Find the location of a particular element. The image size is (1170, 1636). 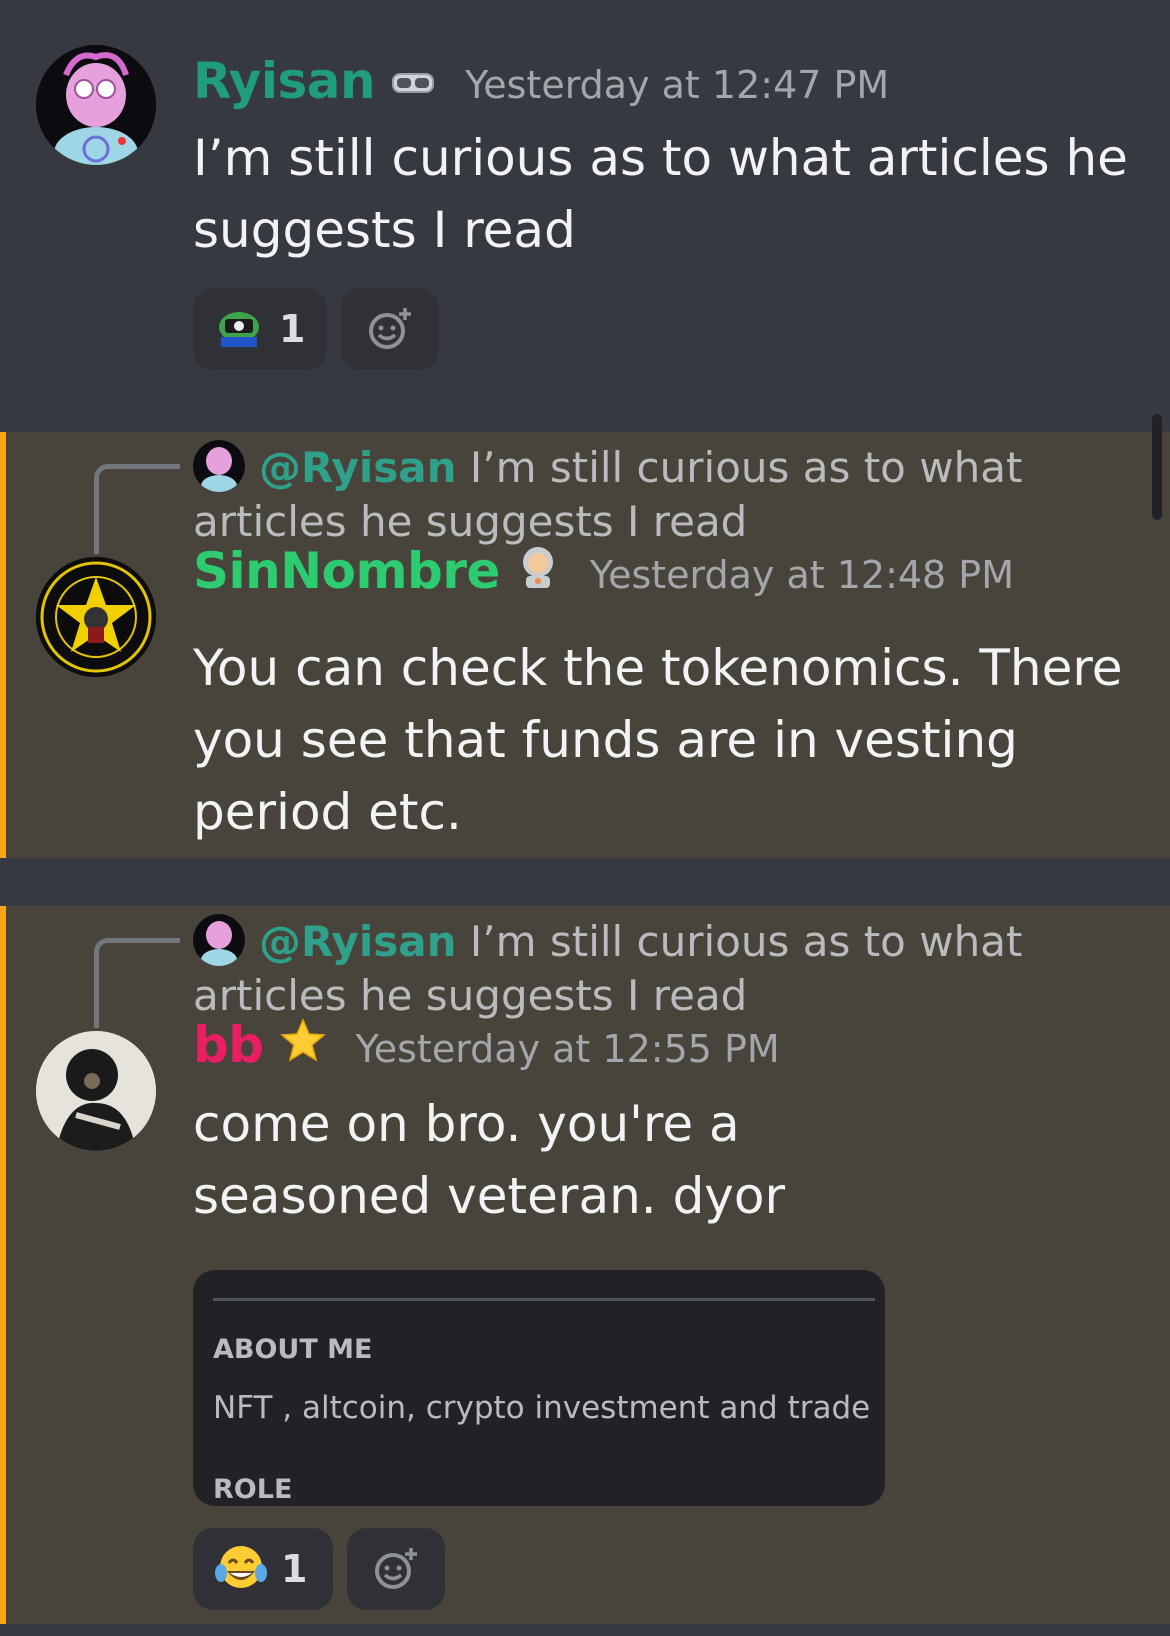

timestamp: Yesterday at 12:48 PM is located at coordinates (802, 575).